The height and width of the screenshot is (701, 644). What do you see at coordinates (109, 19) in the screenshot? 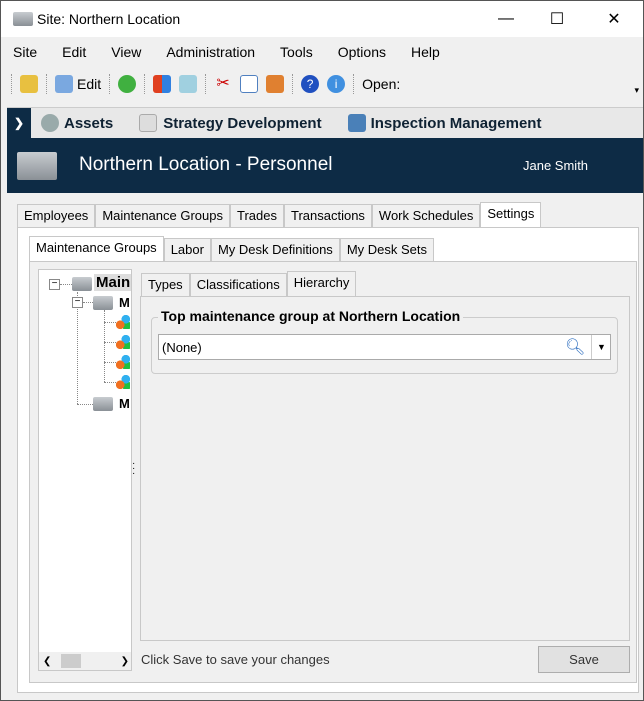
I see `window-title: Site: Northern Location` at bounding box center [109, 19].